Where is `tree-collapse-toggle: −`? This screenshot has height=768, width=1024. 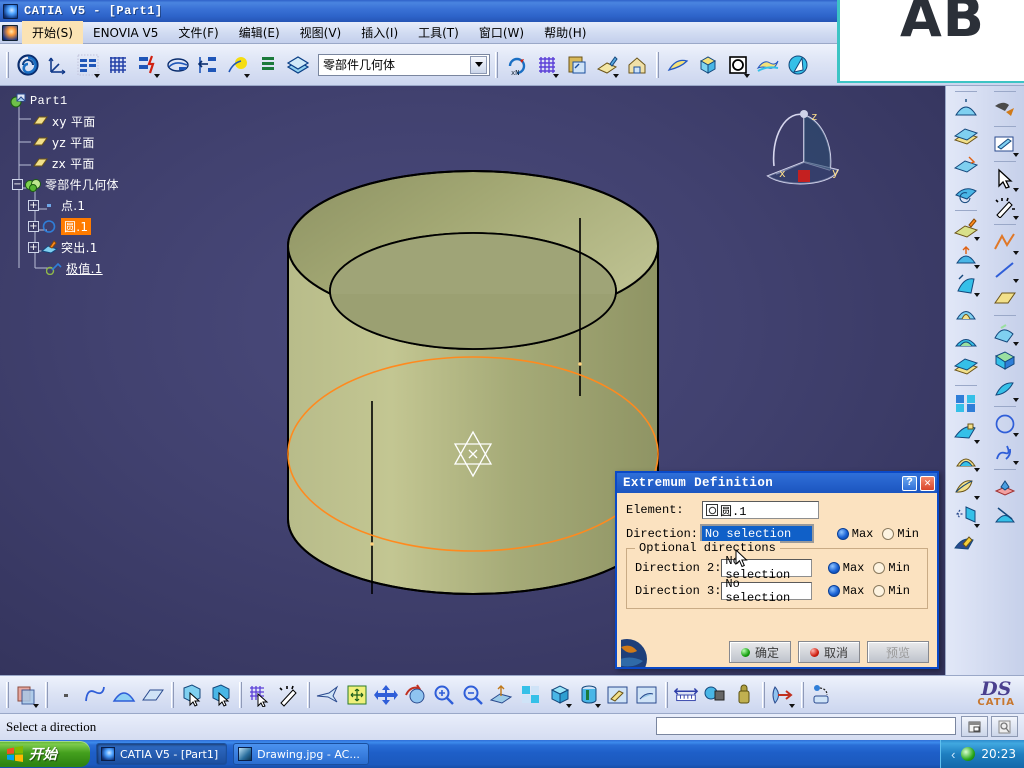
tree-collapse-toggle: − is located at coordinates (17, 184).